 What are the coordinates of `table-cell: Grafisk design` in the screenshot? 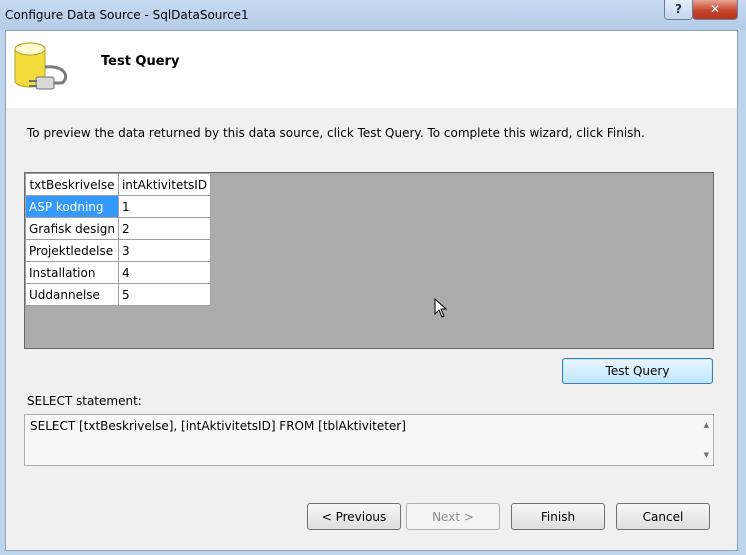 It's located at (72, 228).